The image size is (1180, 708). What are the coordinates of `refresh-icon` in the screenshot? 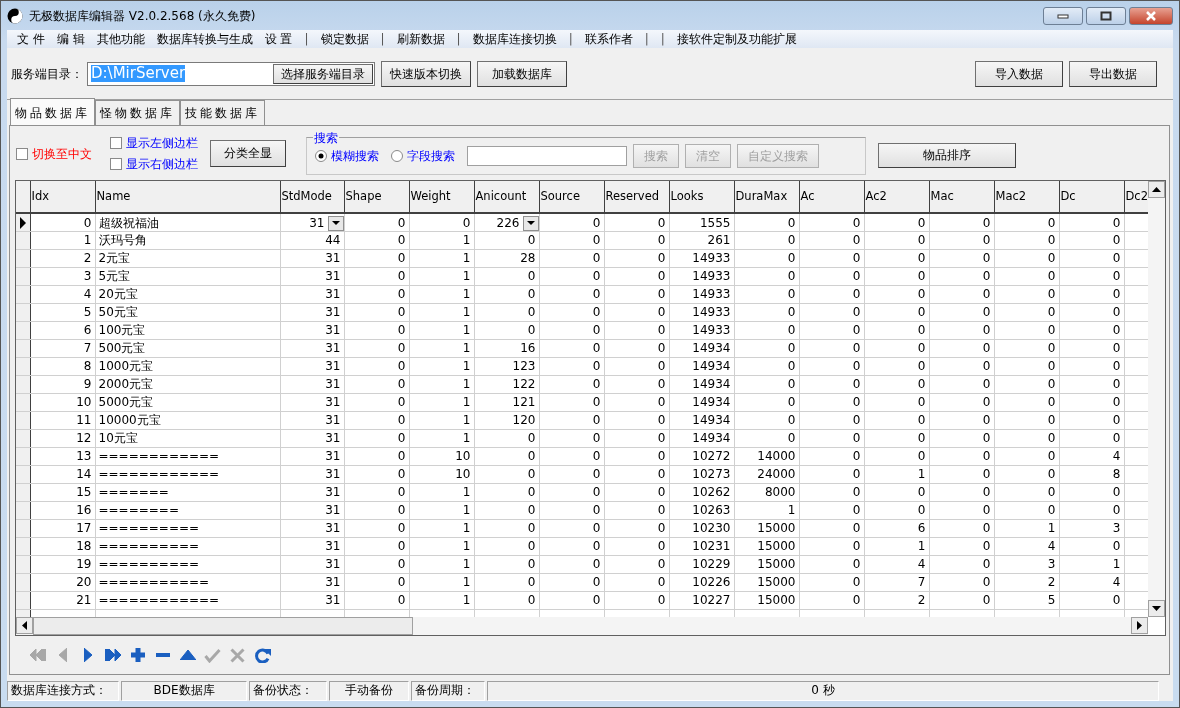 It's located at (262, 655).